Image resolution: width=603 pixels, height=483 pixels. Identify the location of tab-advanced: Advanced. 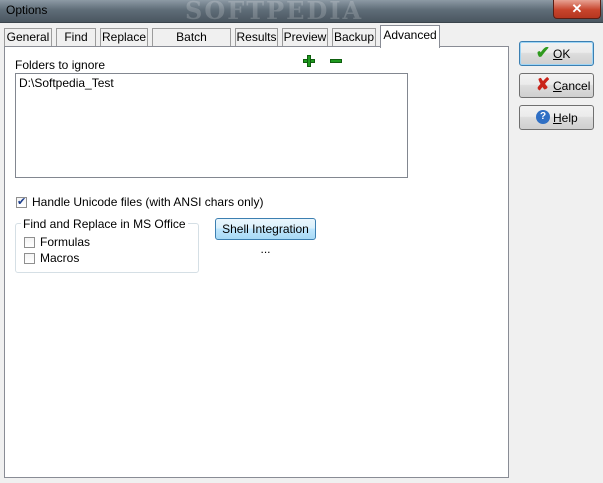
(410, 36).